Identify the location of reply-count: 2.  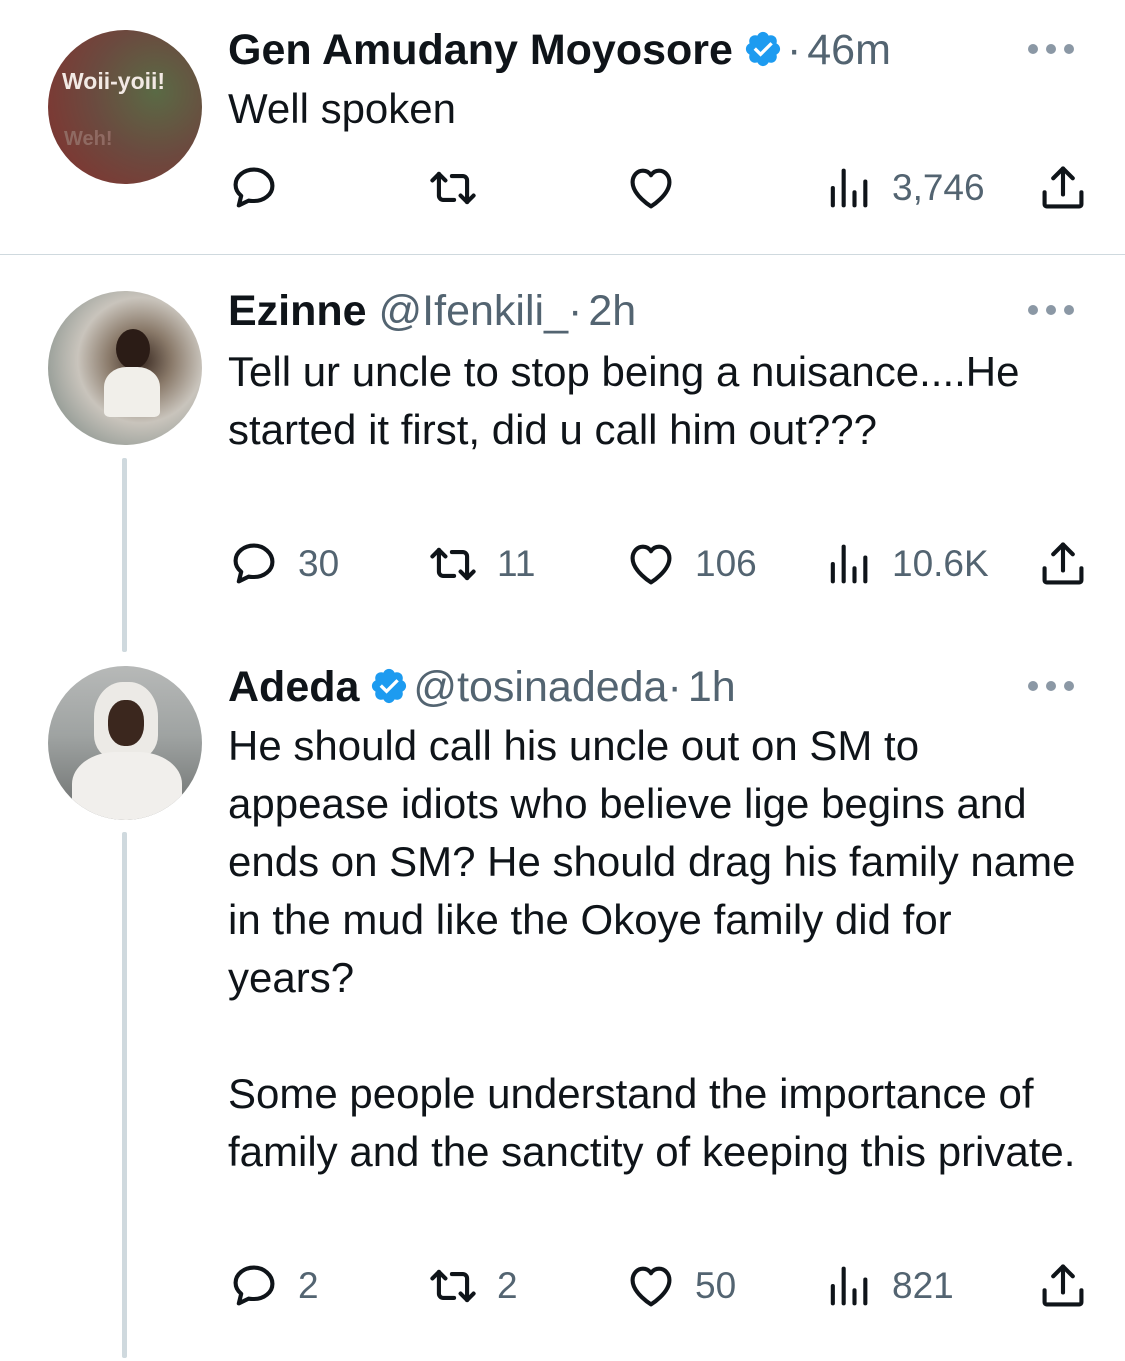
(308, 1285).